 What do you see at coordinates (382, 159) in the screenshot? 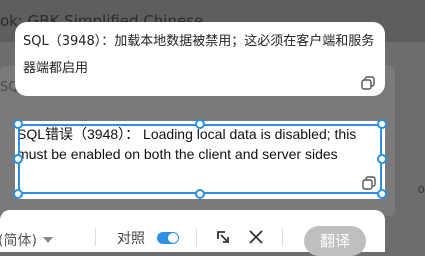
I see `resize-handle-right` at bounding box center [382, 159].